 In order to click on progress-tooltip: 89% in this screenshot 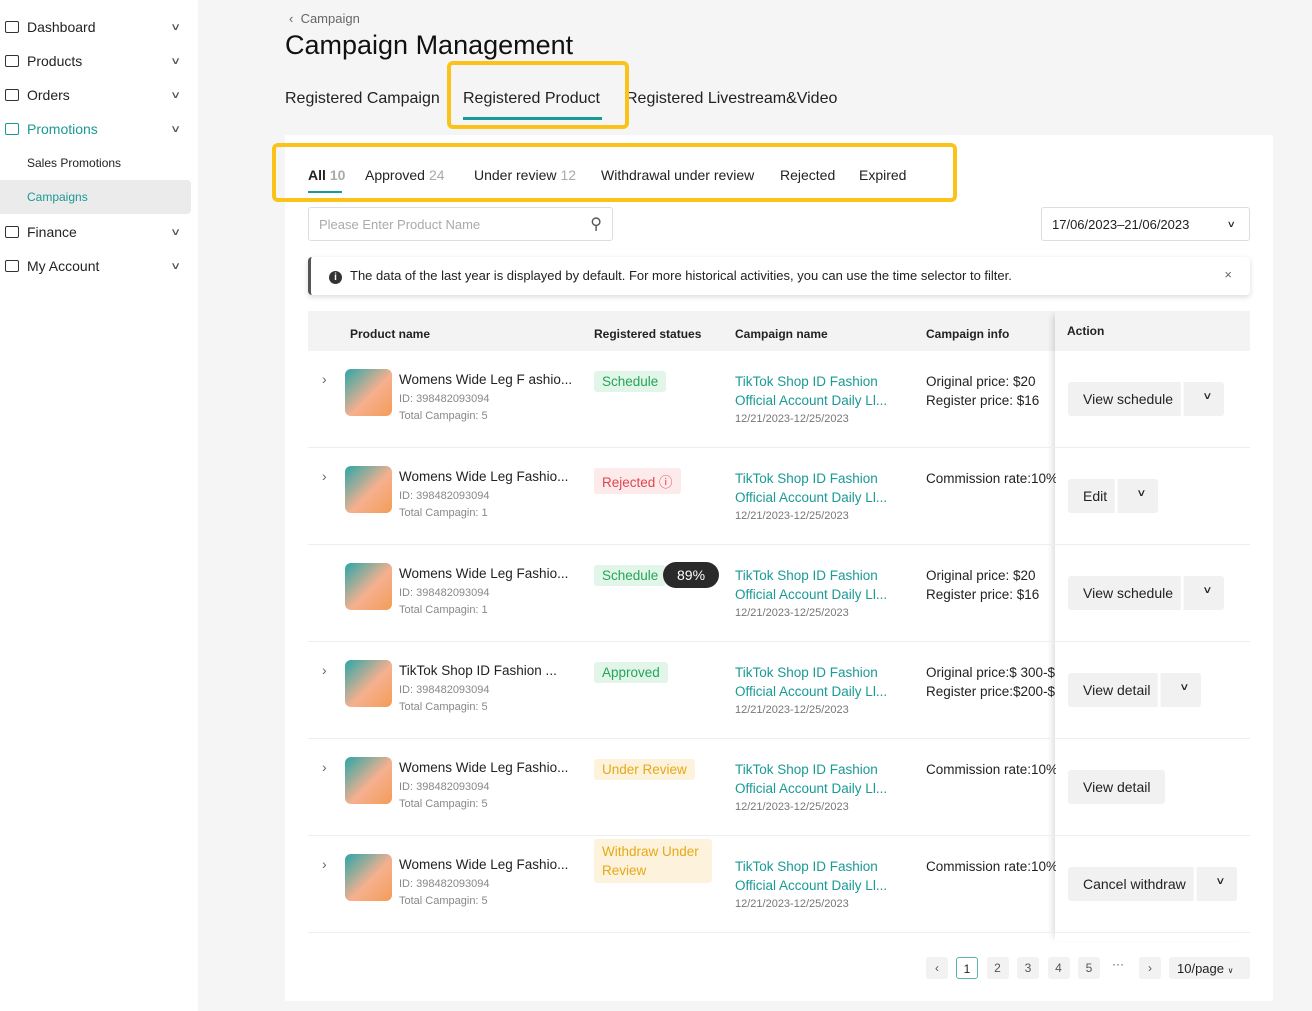, I will do `click(691, 575)`.